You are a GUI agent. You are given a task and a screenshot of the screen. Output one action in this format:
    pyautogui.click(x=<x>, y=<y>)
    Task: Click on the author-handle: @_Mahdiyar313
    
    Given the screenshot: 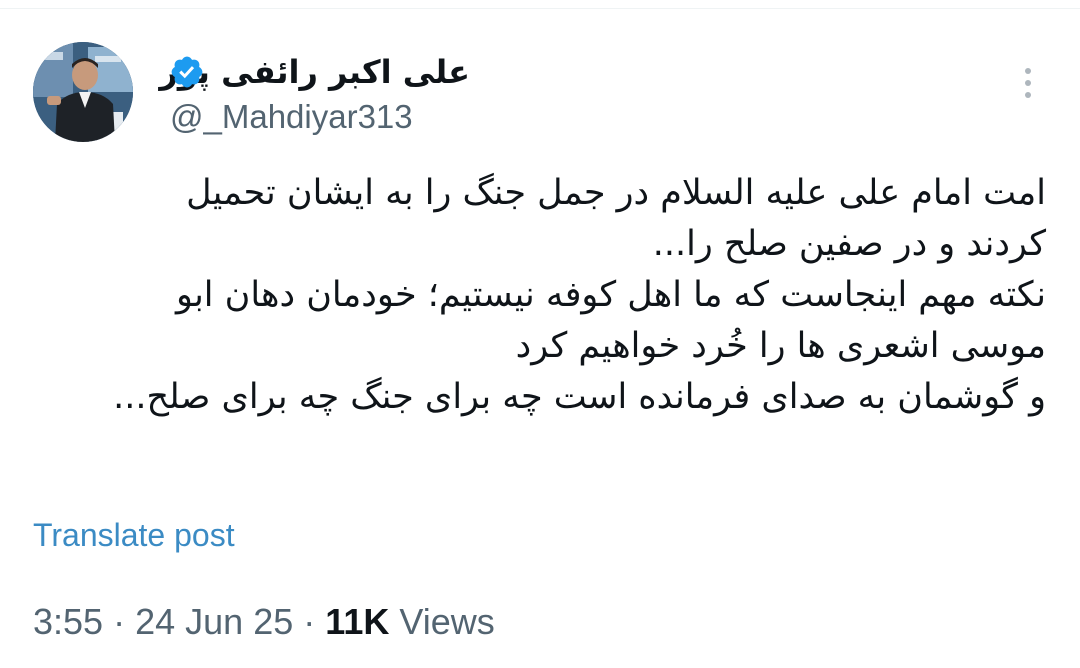 What is the action you would take?
    pyautogui.click(x=291, y=117)
    